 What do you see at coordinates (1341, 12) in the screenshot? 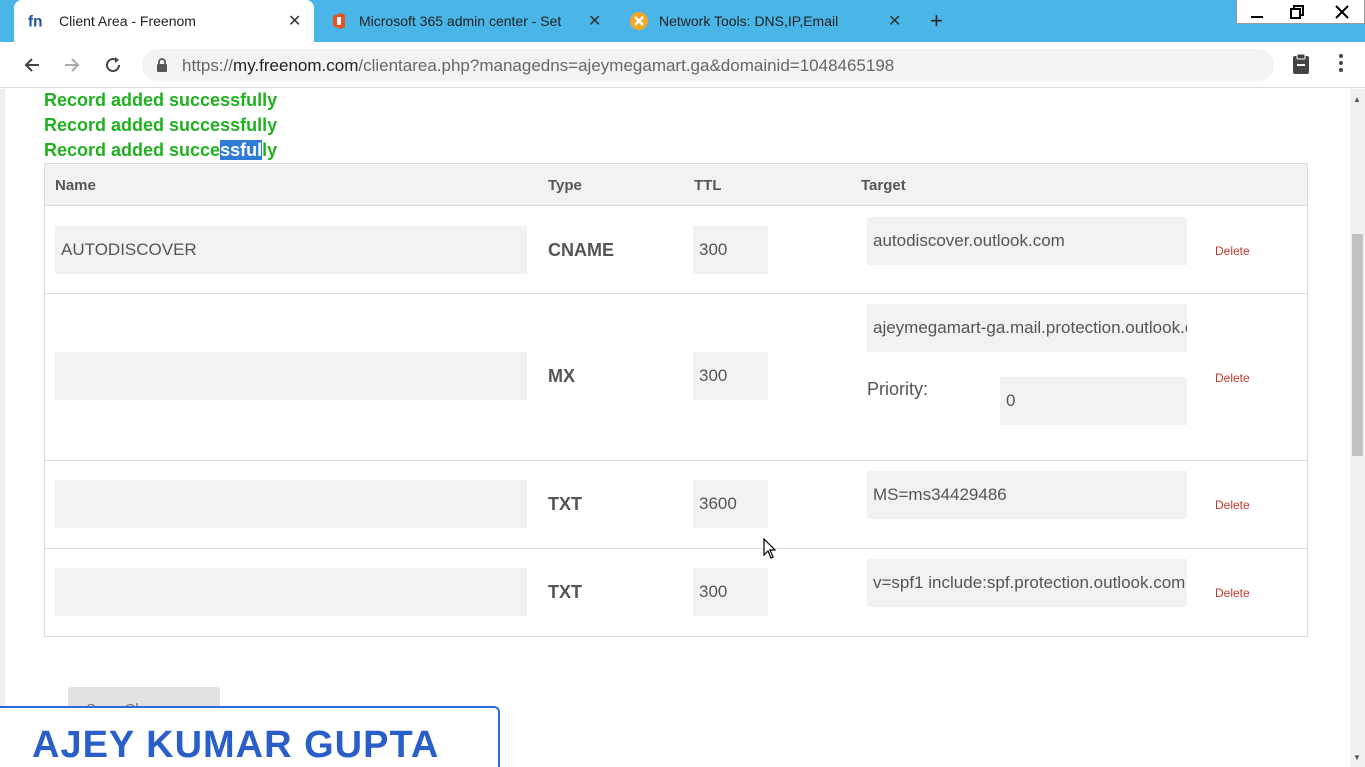
I see `close-window-icon` at bounding box center [1341, 12].